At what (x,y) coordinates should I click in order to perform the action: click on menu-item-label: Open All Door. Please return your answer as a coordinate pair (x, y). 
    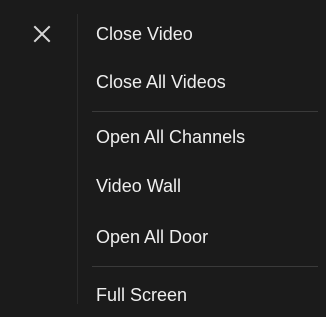
    Looking at the image, I should click on (152, 237).